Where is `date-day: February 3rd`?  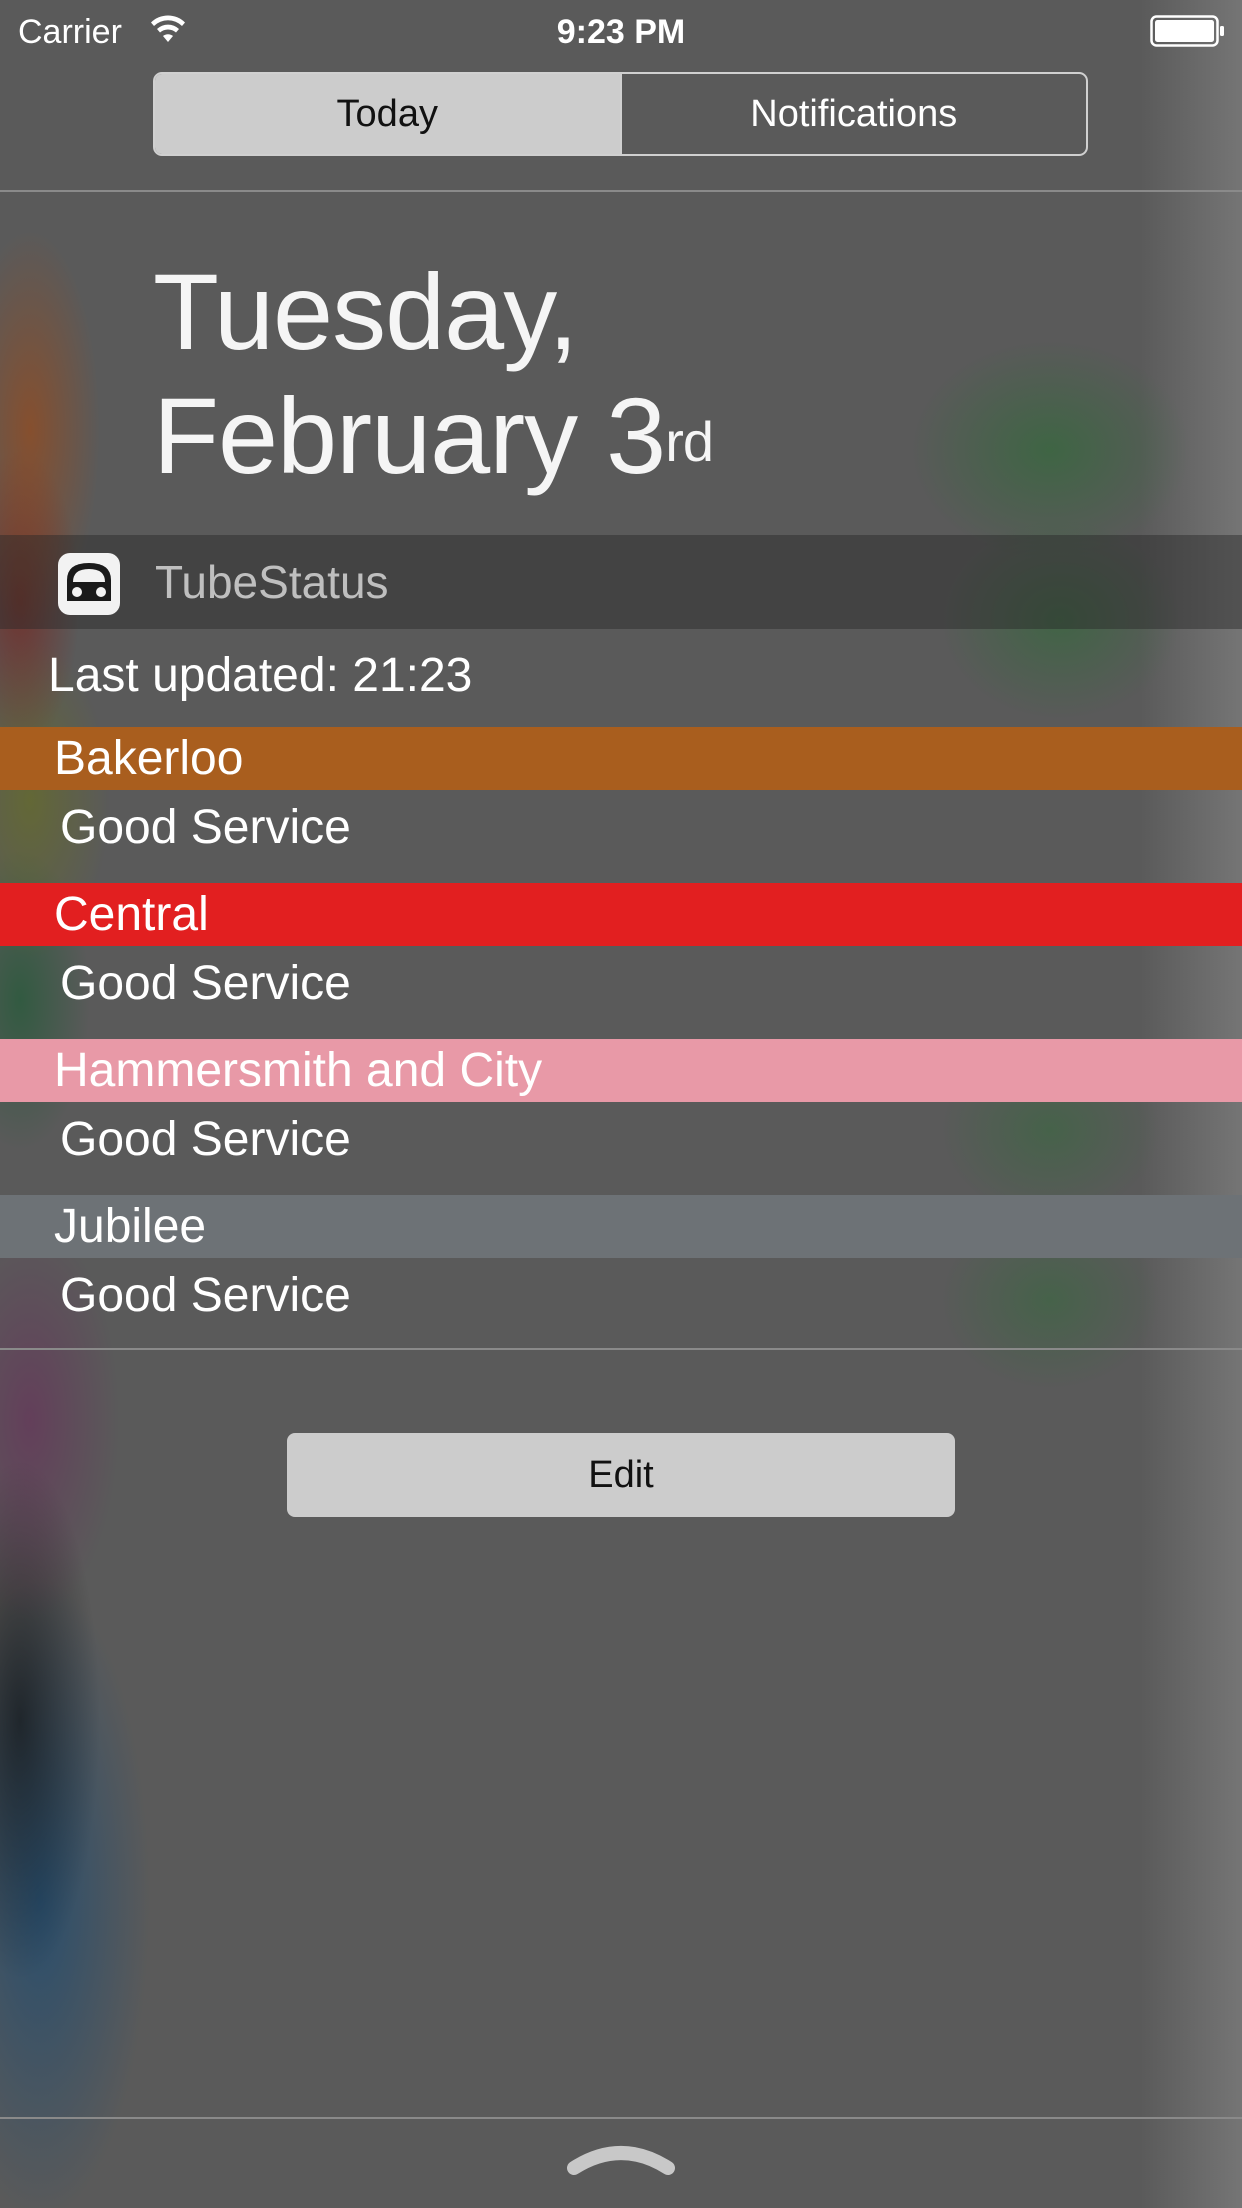 date-day: February 3rd is located at coordinates (433, 436).